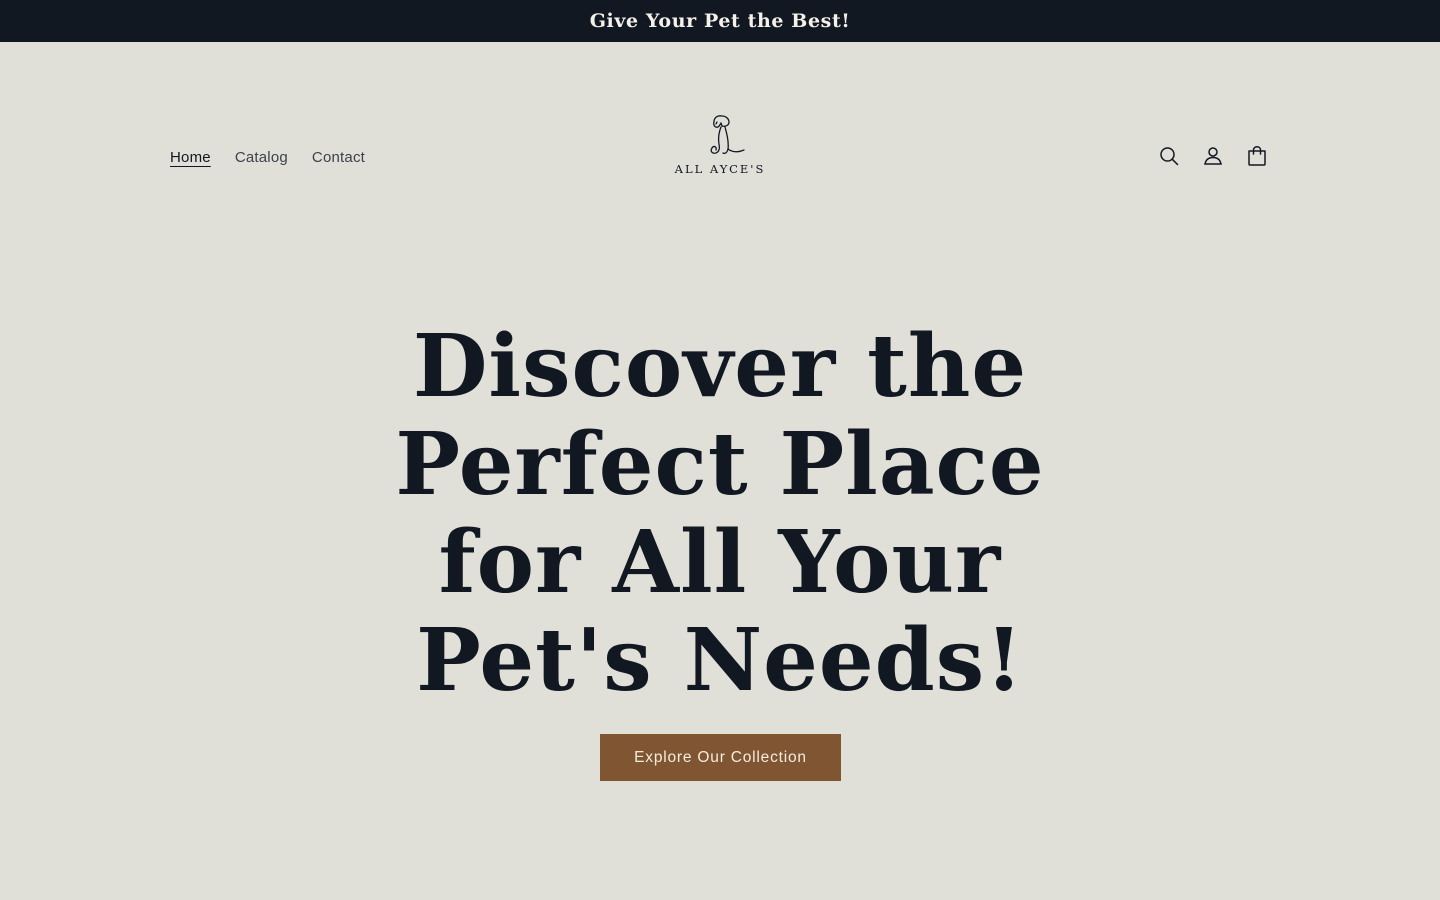 The height and width of the screenshot is (900, 1440). I want to click on logo-text: ALL AYCE'S, so click(720, 169).